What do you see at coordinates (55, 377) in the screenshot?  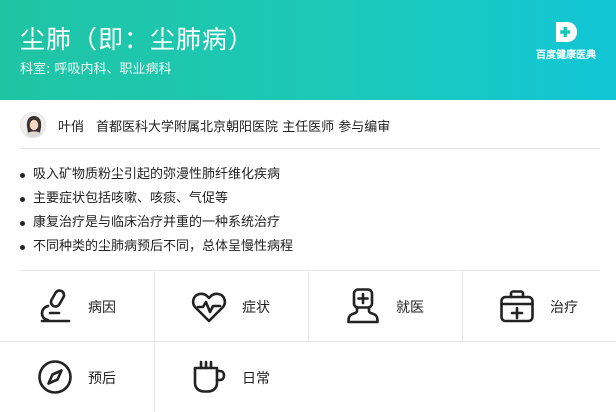 I see `compass-icon` at bounding box center [55, 377].